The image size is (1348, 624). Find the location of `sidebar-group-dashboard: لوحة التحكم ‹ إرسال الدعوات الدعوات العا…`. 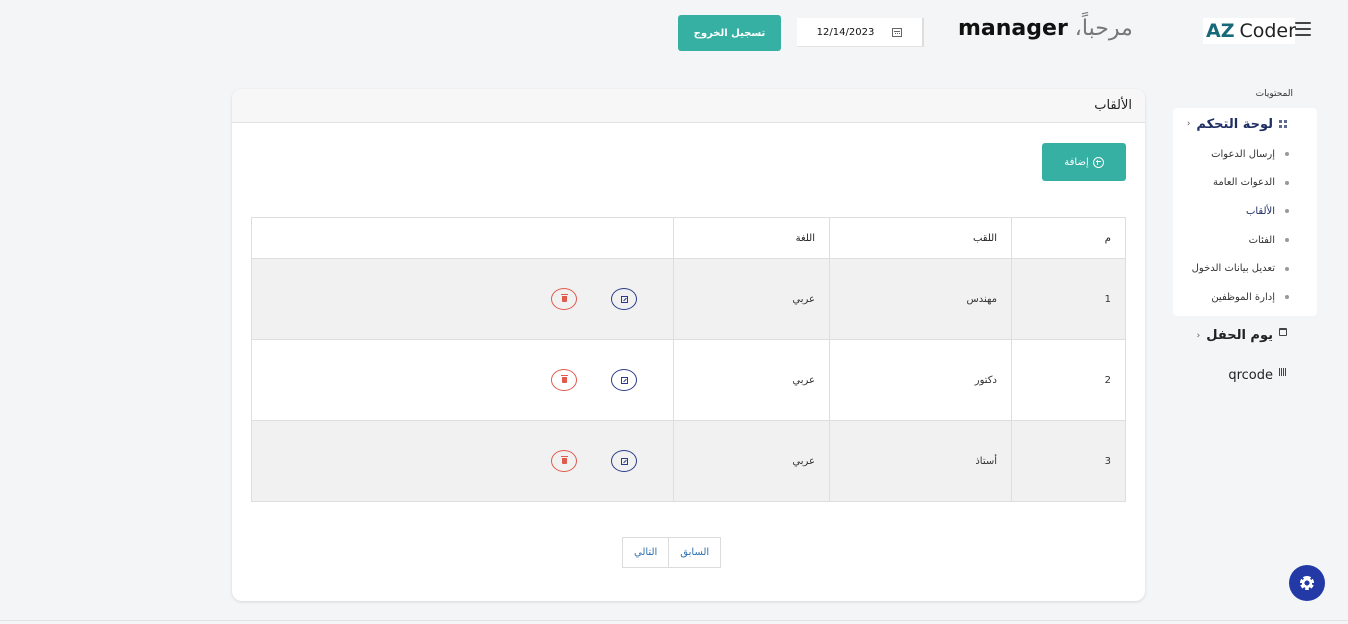

sidebar-group-dashboard: لوحة التحكم ‹ إرسال الدعوات الدعوات العا… is located at coordinates (1245, 212).